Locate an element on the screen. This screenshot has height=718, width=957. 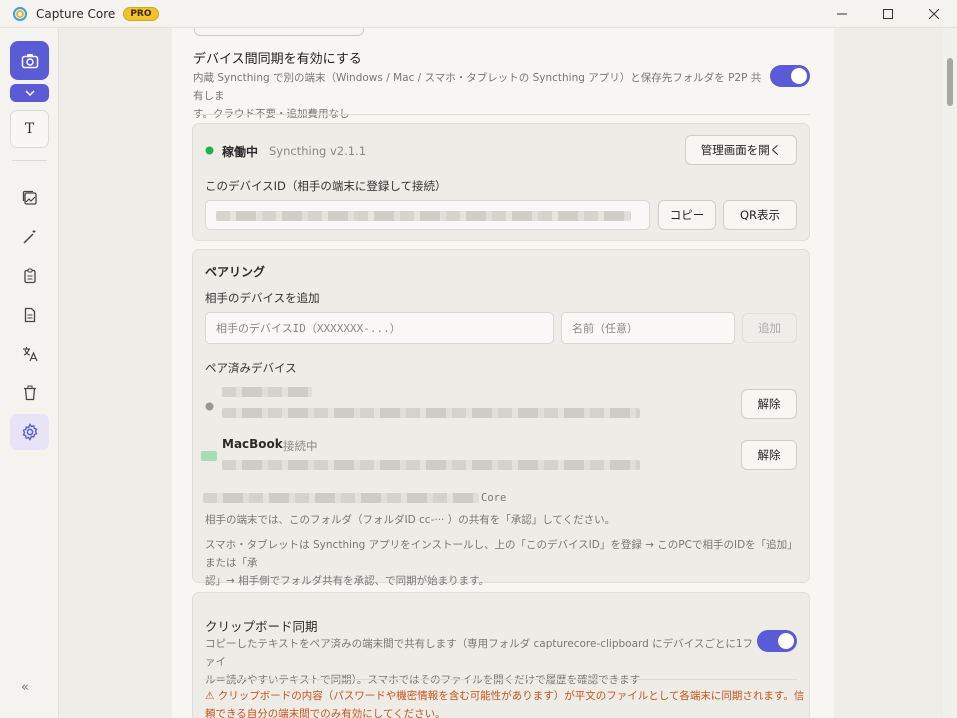
sidebar-item-document is located at coordinates (29, 315).